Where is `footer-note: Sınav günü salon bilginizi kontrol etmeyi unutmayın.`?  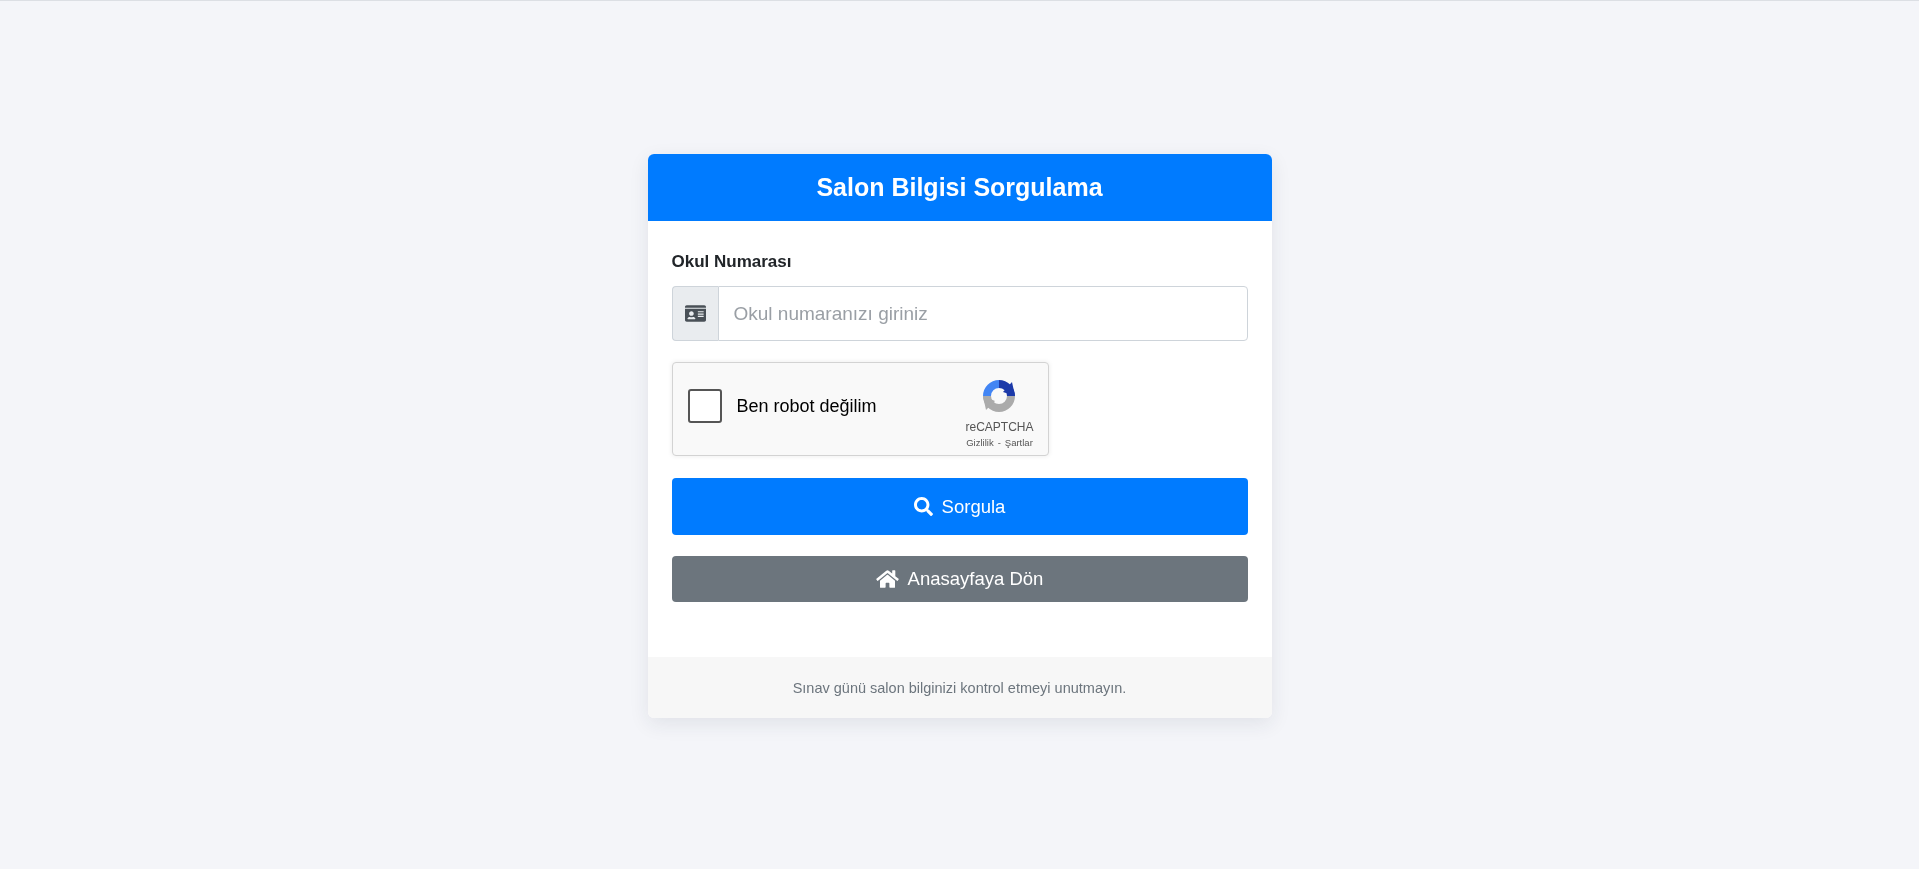
footer-note: Sınav günü salon bilginizi kontrol etmeyi unutmayın. is located at coordinates (959, 687).